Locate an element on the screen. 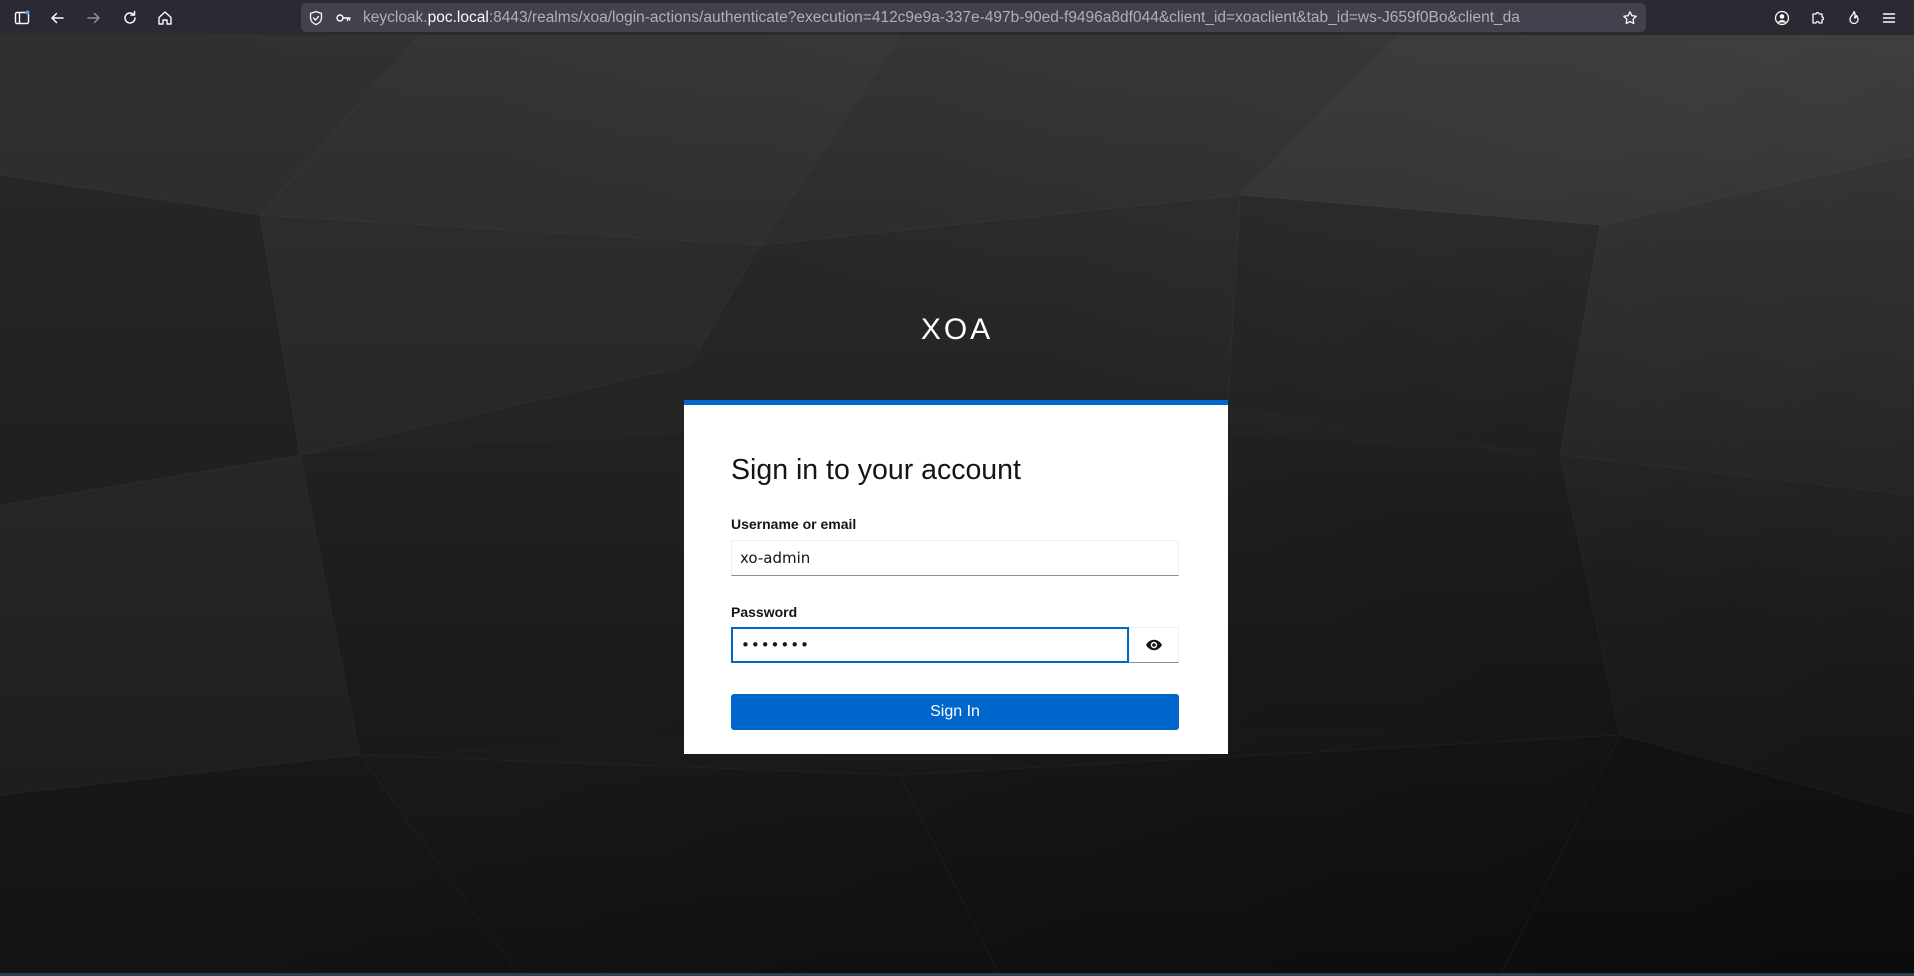 The image size is (1914, 976). password-field: ••••••• is located at coordinates (930, 645).